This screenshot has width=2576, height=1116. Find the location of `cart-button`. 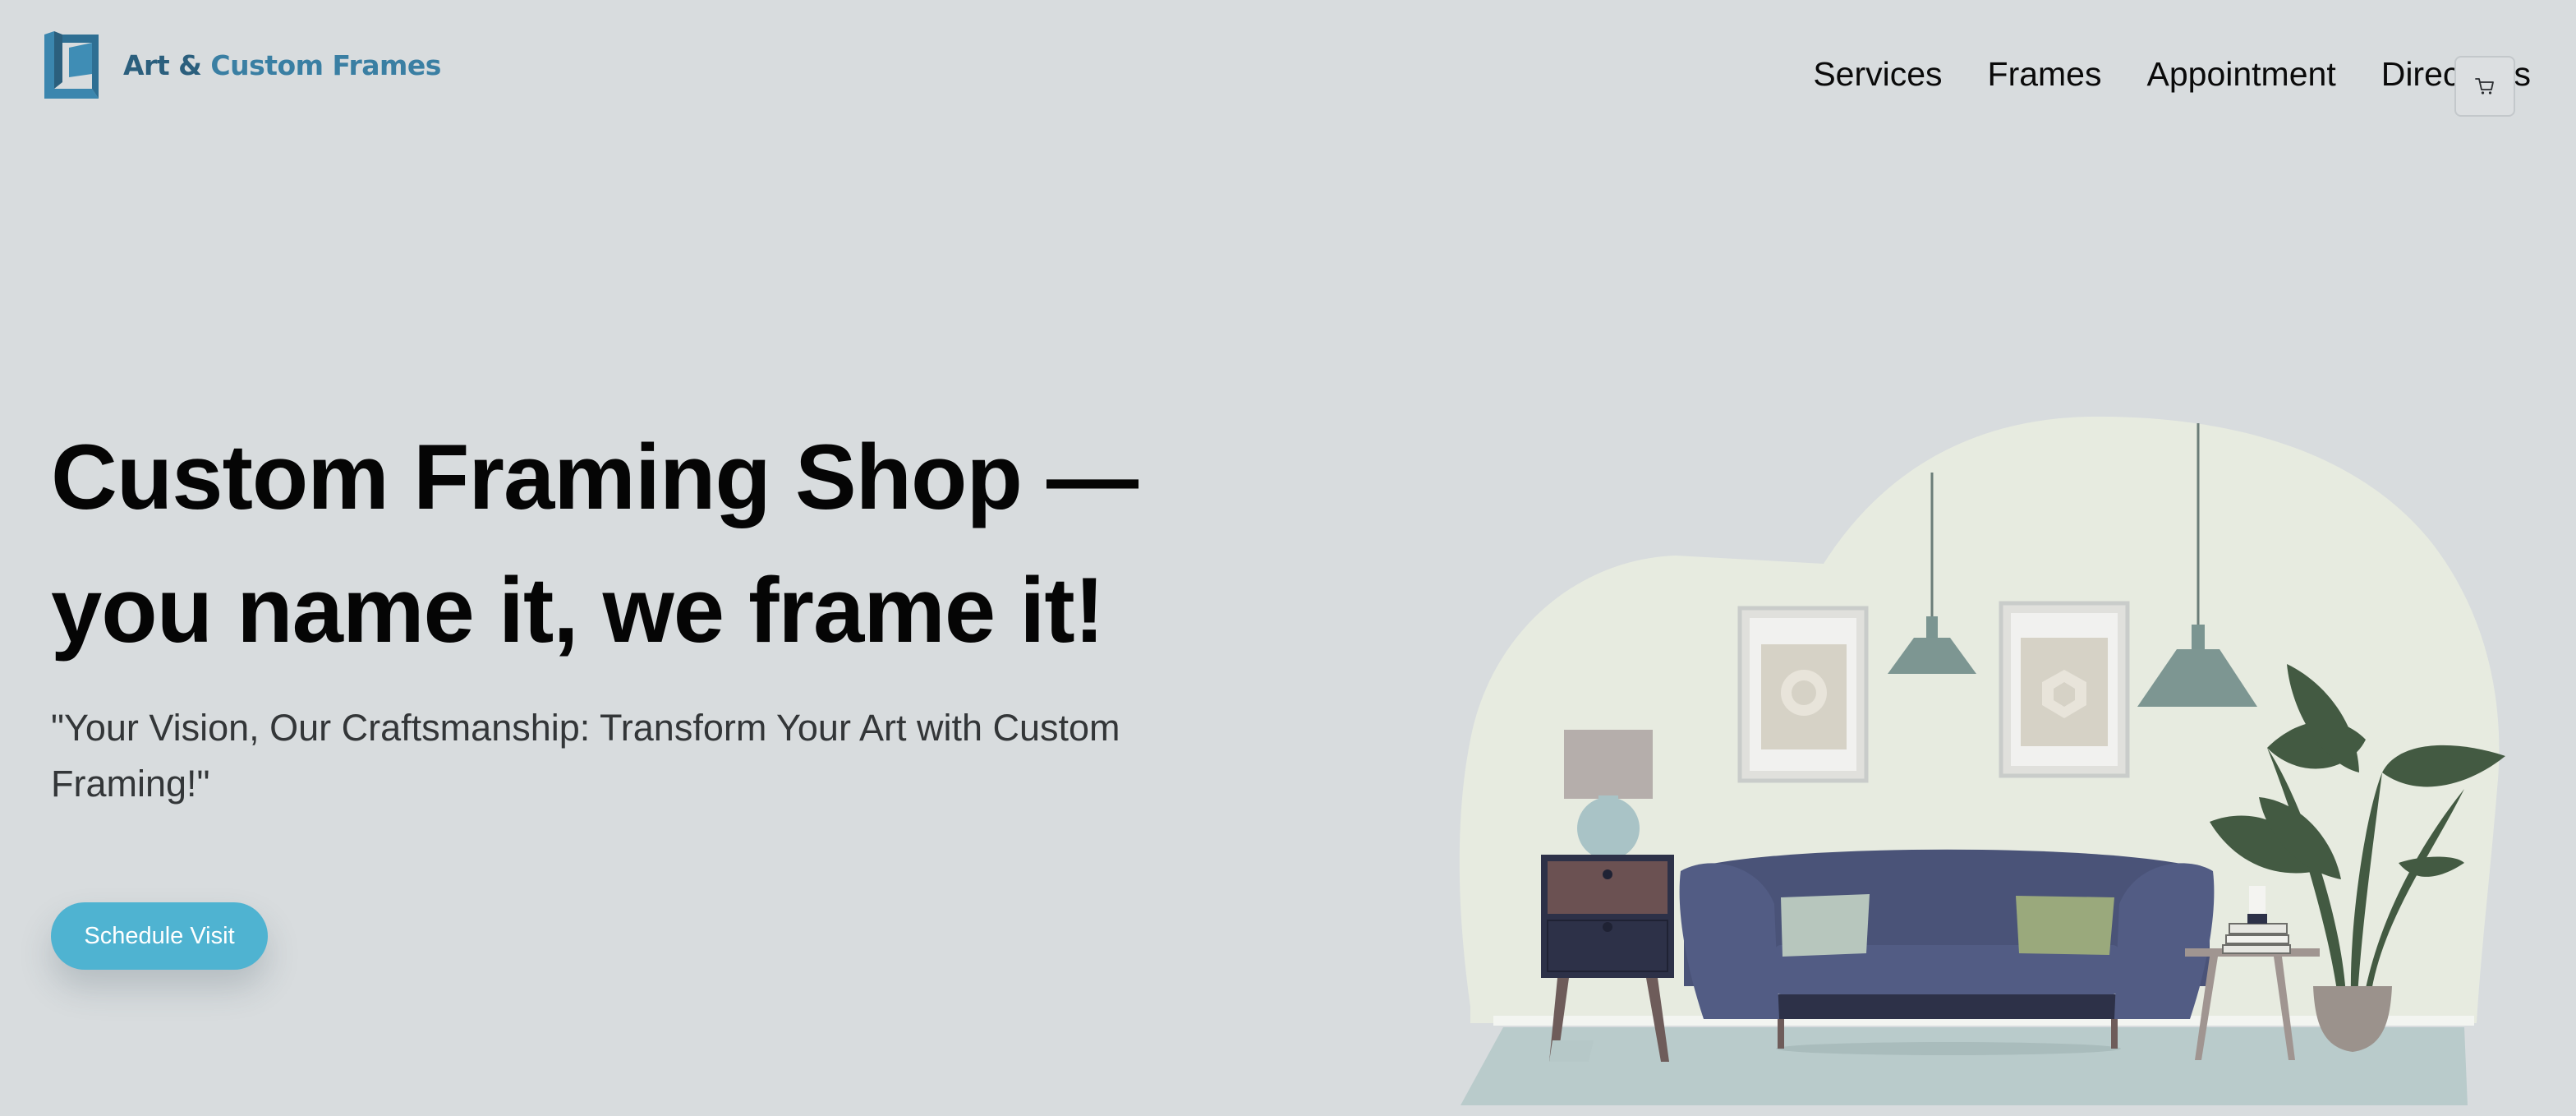

cart-button is located at coordinates (2484, 86).